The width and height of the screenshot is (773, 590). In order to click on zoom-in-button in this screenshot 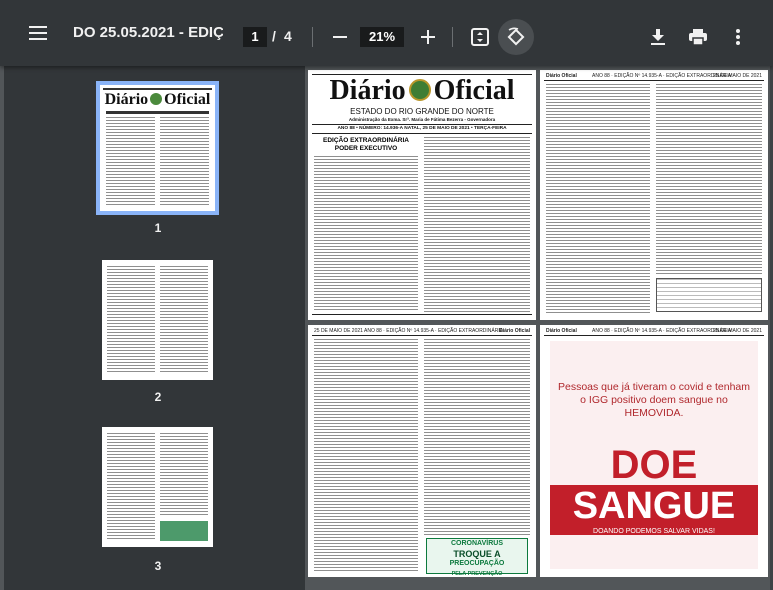, I will do `click(428, 37)`.